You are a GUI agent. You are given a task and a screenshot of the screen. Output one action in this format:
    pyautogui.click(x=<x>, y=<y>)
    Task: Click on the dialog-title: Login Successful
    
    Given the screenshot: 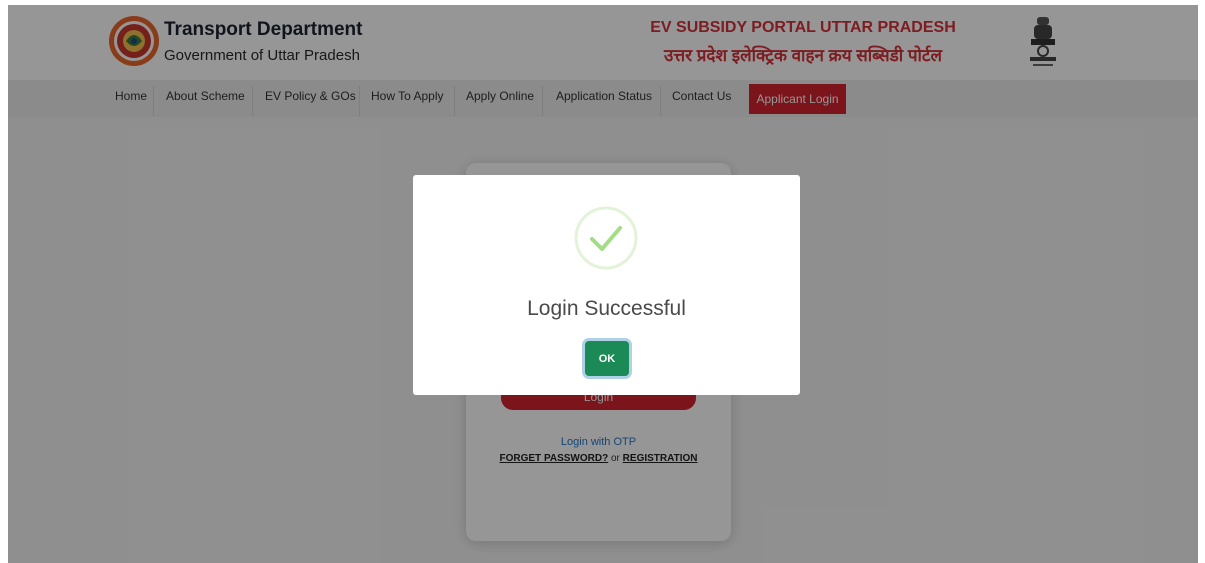 What is the action you would take?
    pyautogui.click(x=606, y=308)
    